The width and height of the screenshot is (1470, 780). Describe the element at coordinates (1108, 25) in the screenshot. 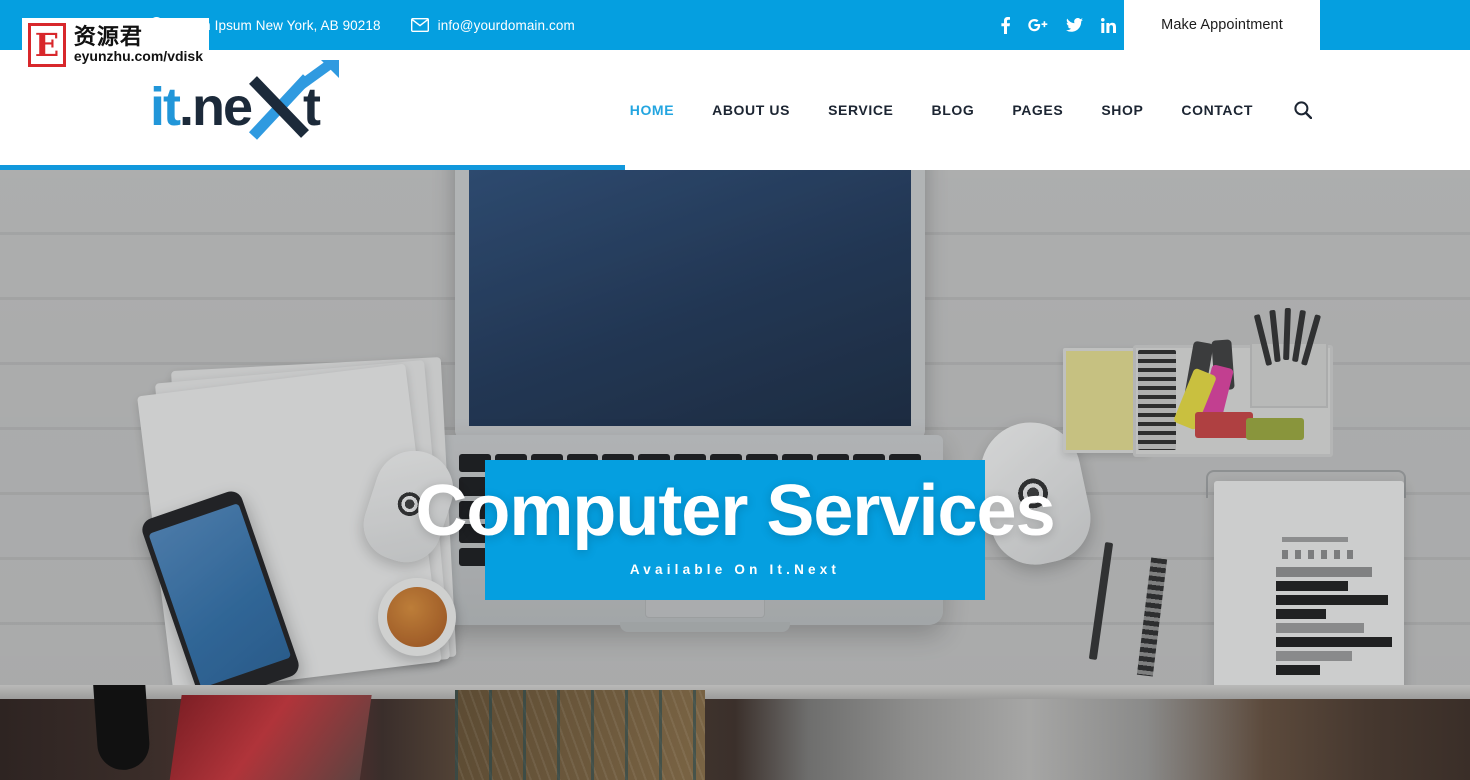

I see `linkedin-icon` at that location.